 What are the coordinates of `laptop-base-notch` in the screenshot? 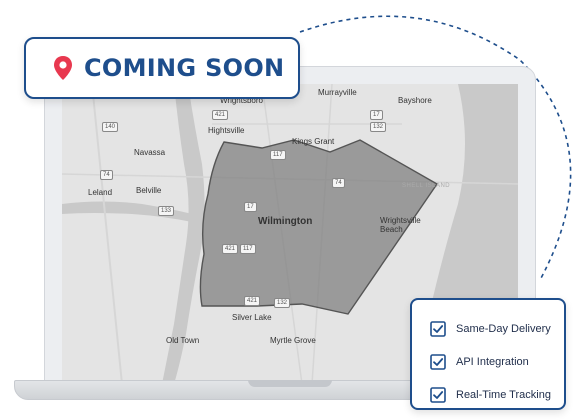 It's located at (290, 383).